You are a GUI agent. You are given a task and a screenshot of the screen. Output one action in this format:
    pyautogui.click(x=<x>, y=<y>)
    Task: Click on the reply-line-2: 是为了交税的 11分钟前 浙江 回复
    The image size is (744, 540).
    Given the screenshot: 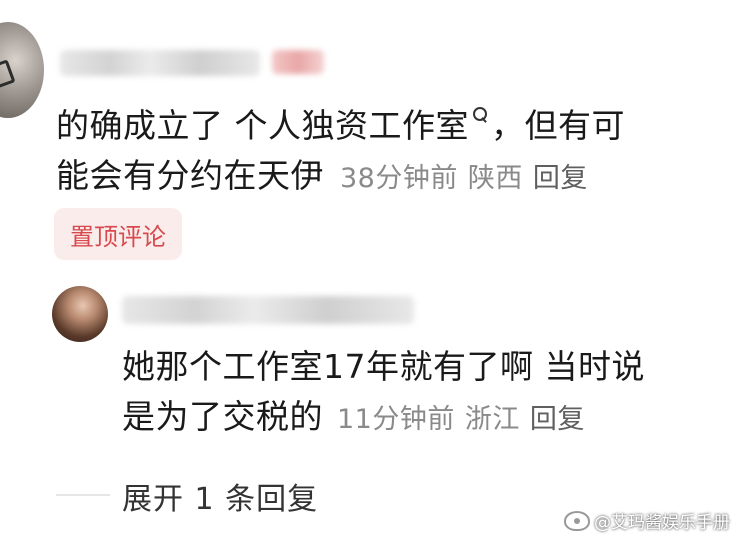 What is the action you would take?
    pyautogui.click(x=358, y=417)
    